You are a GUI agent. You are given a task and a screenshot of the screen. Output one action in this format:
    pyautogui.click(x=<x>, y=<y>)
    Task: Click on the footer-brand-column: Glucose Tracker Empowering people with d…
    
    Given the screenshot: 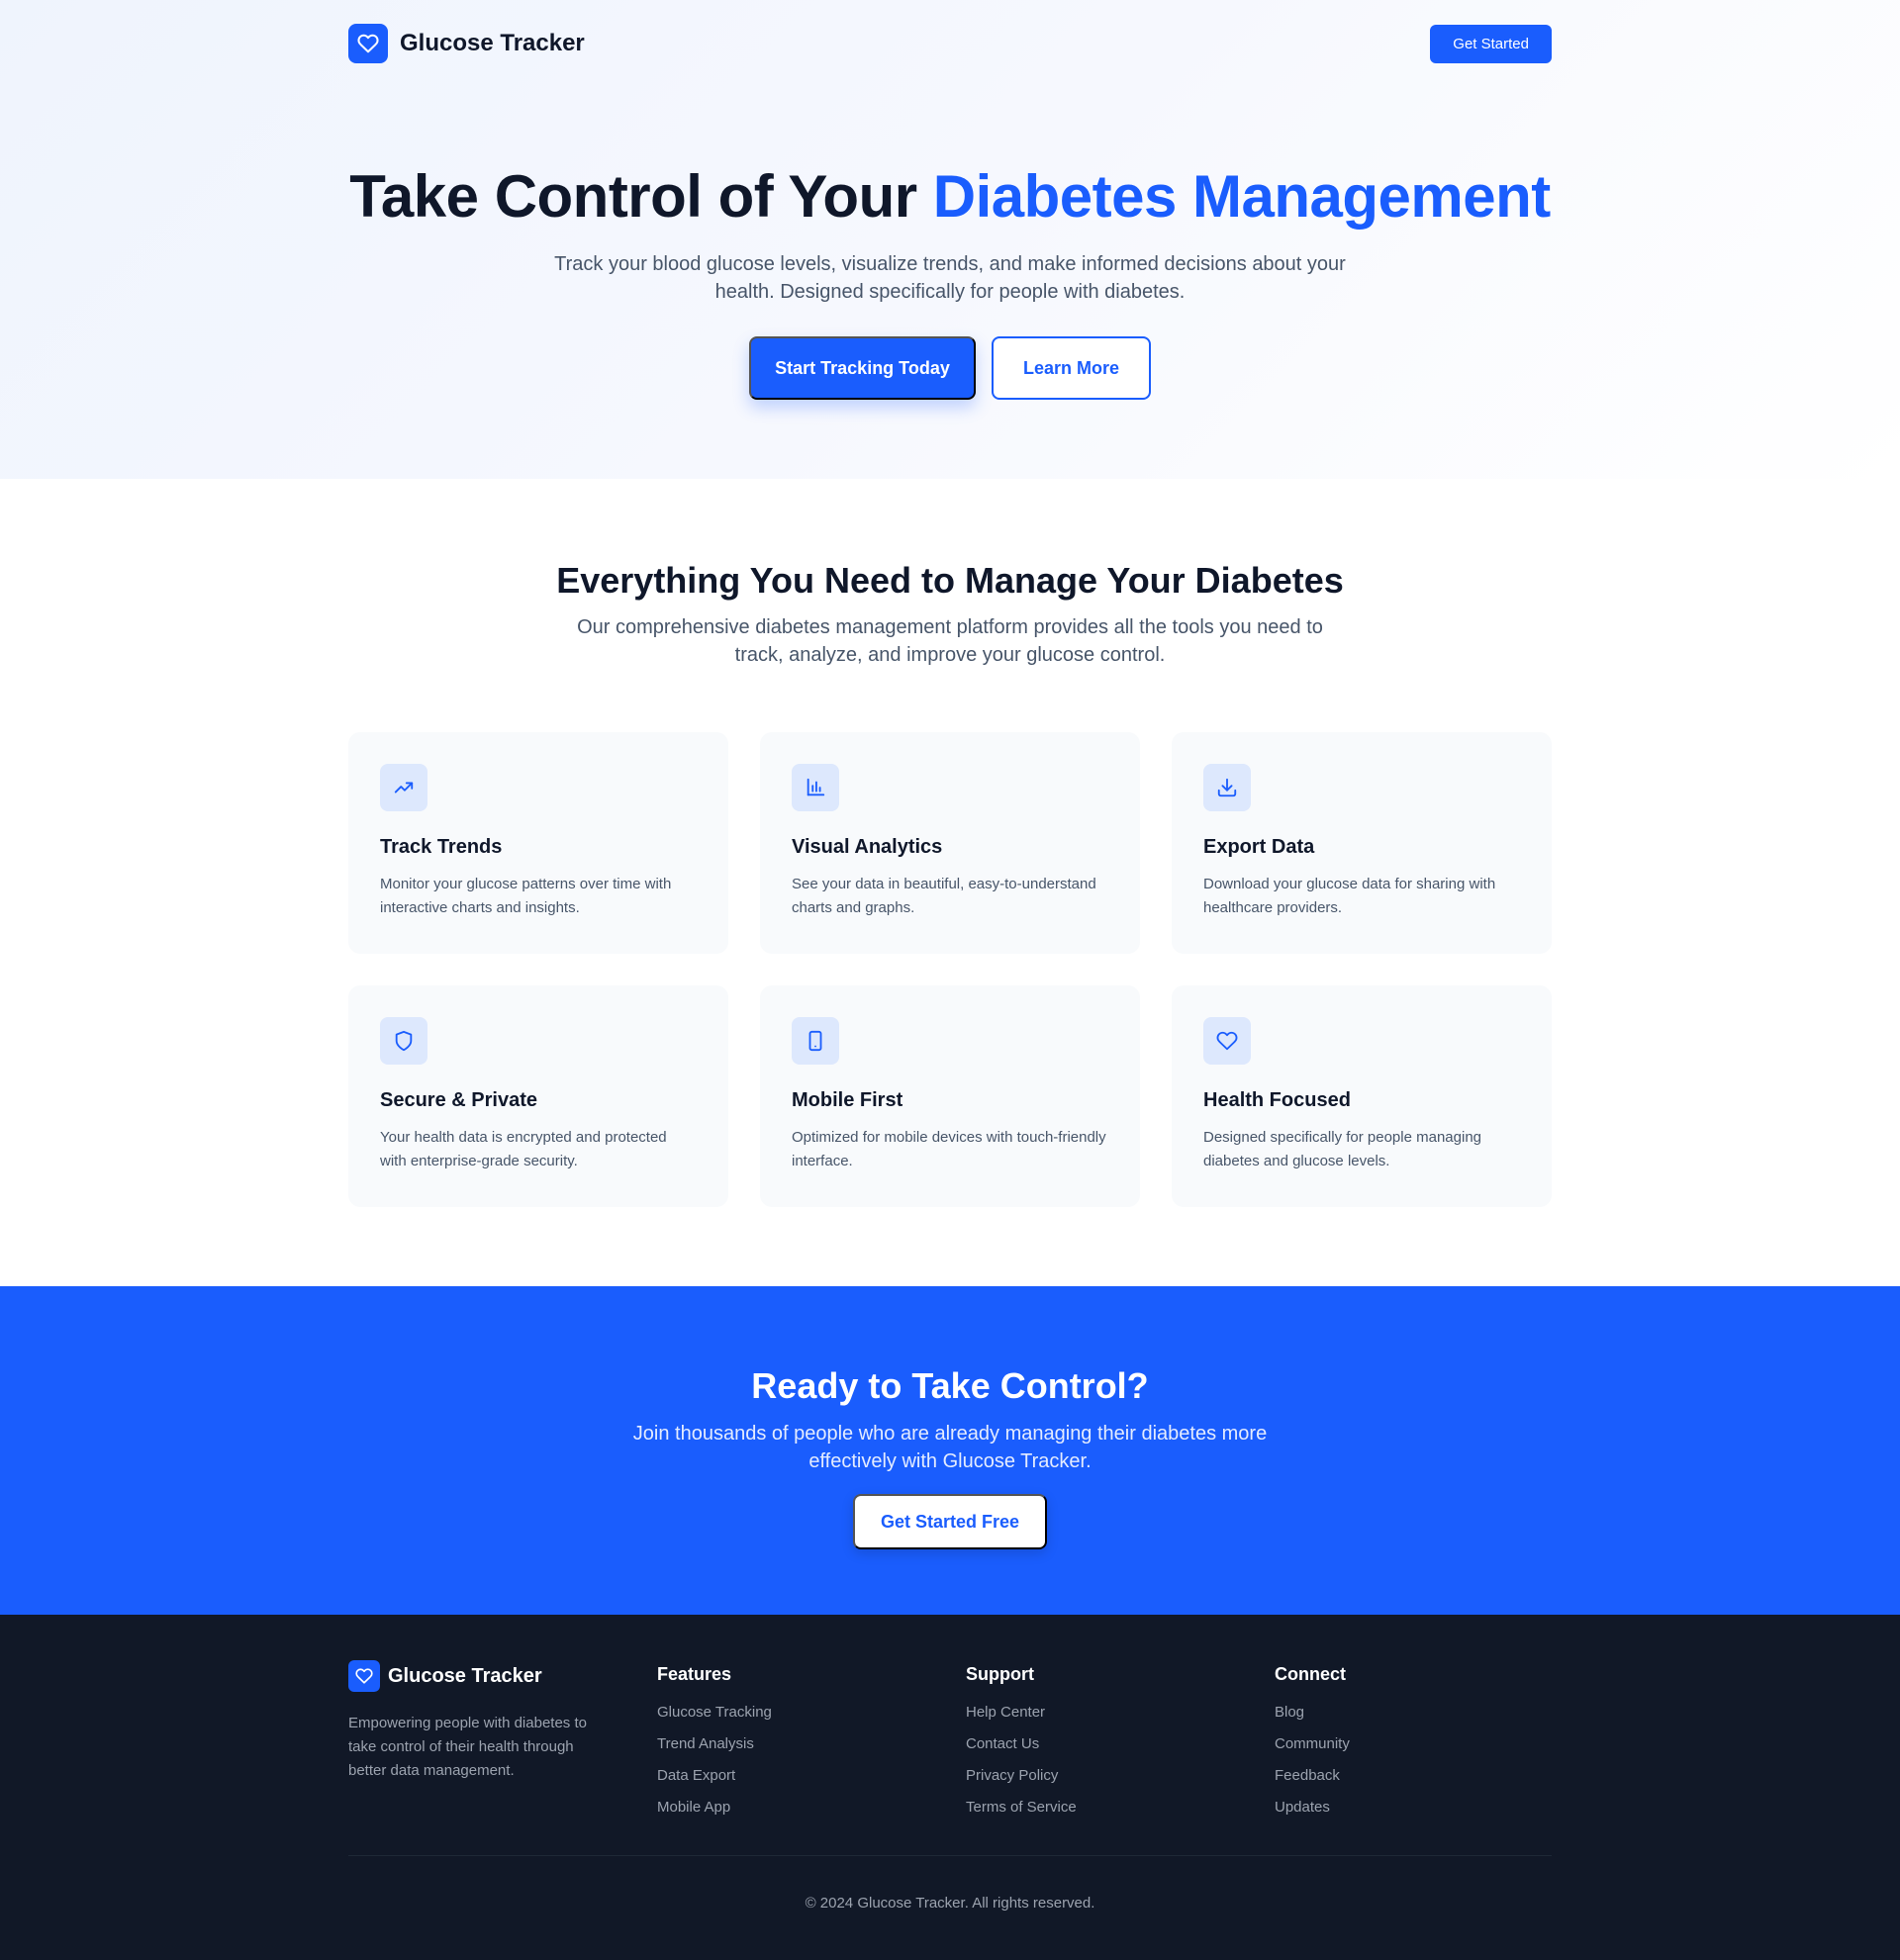 What is the action you would take?
    pyautogui.click(x=502, y=1743)
    